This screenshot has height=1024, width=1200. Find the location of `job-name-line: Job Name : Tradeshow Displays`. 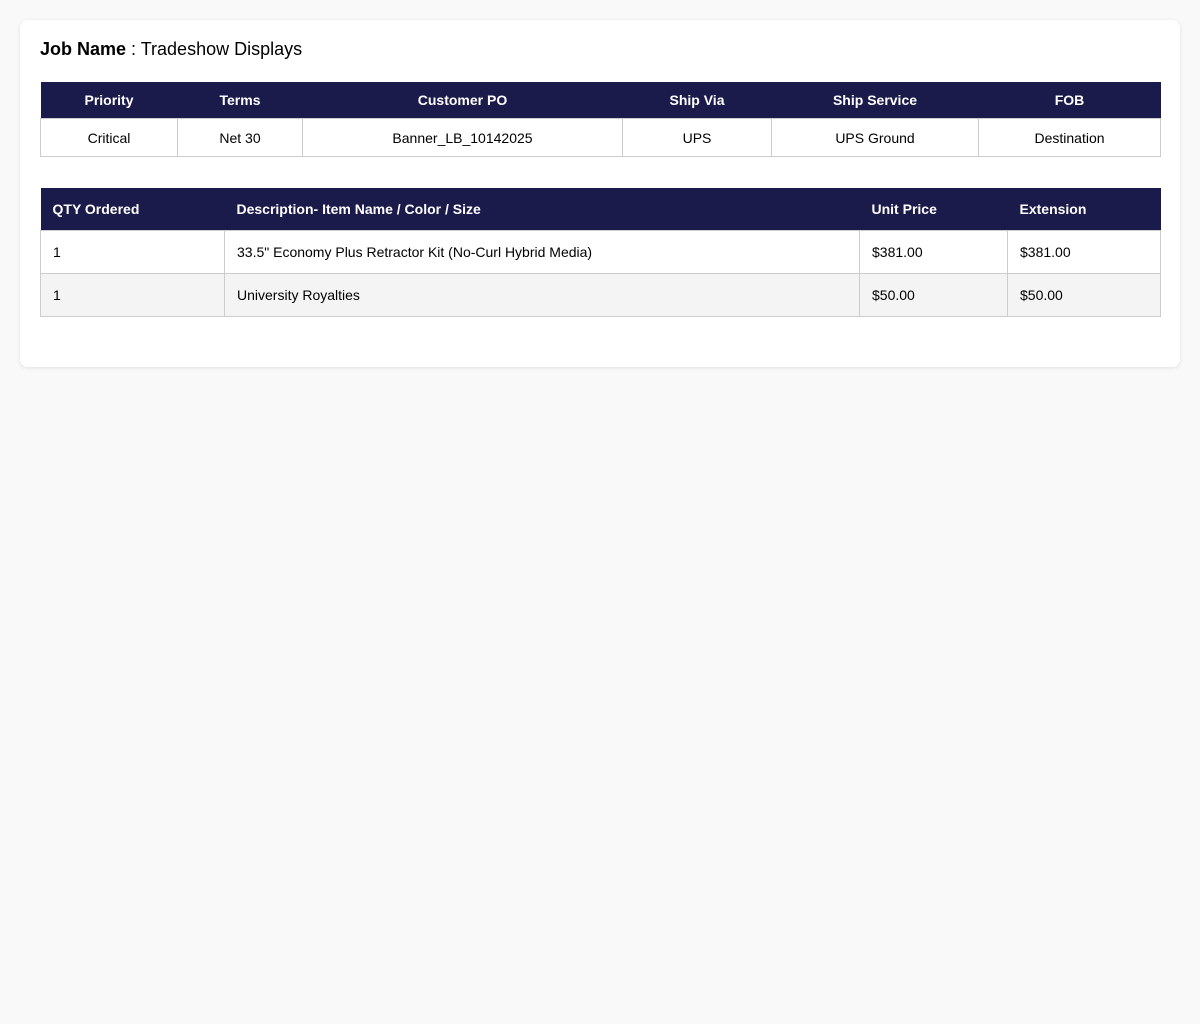

job-name-line: Job Name : Tradeshow Displays is located at coordinates (171, 49).